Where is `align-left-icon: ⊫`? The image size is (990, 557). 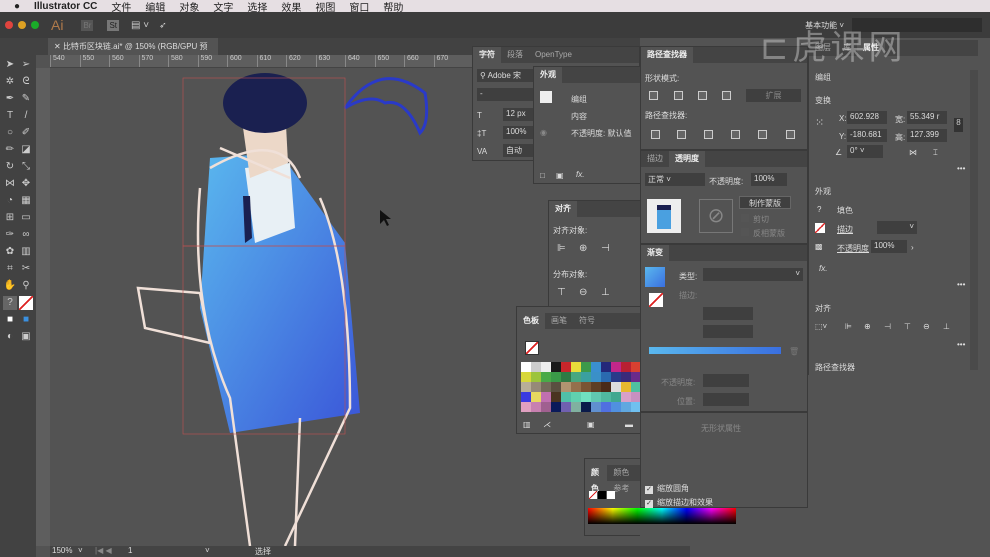
align-left-icon: ⊫ is located at coordinates (561, 248).